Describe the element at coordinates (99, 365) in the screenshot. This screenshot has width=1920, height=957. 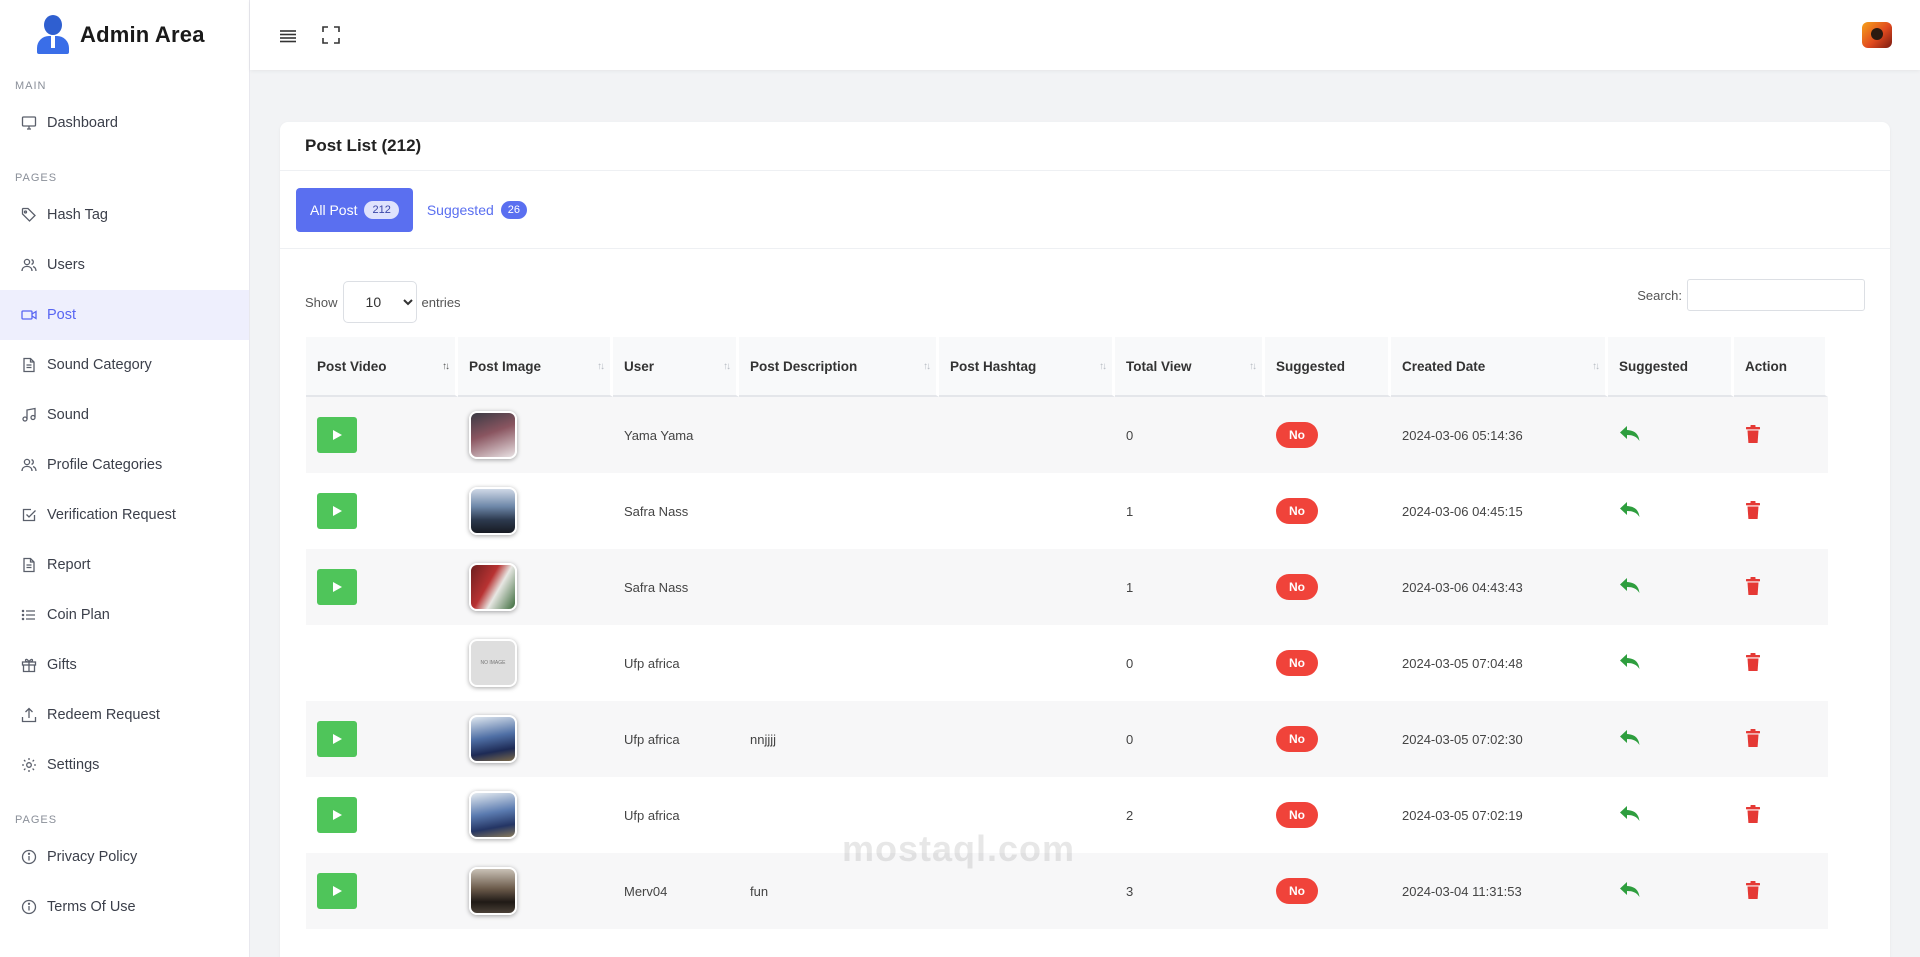
I see `sidebar-item-label: Sound Category` at that location.